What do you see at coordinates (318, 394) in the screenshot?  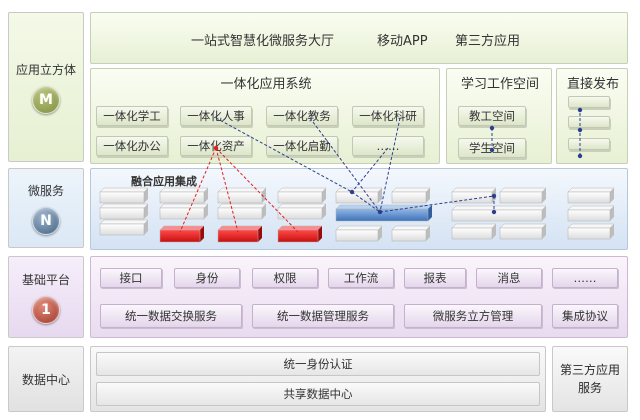 I see `shared-data-center: 共享数据中心` at bounding box center [318, 394].